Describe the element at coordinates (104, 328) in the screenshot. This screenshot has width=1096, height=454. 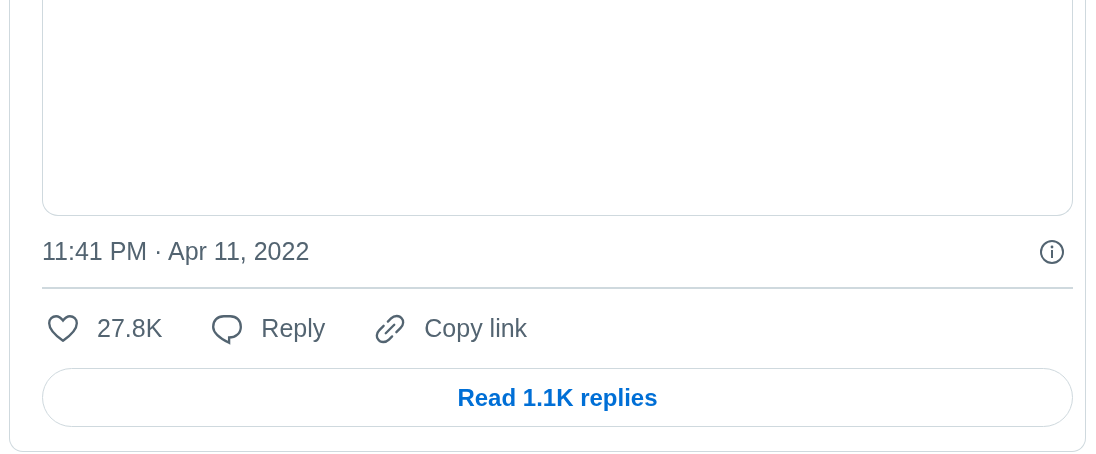
I see `like-action: 27.8K` at that location.